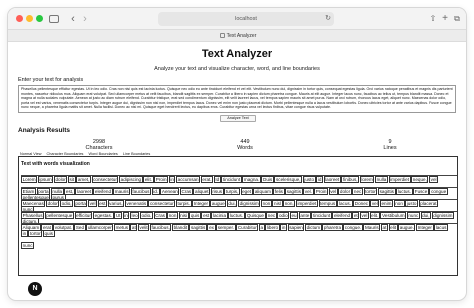  What do you see at coordinates (407, 227) in the screenshot?
I see `word-box: augue.` at bounding box center [407, 227].